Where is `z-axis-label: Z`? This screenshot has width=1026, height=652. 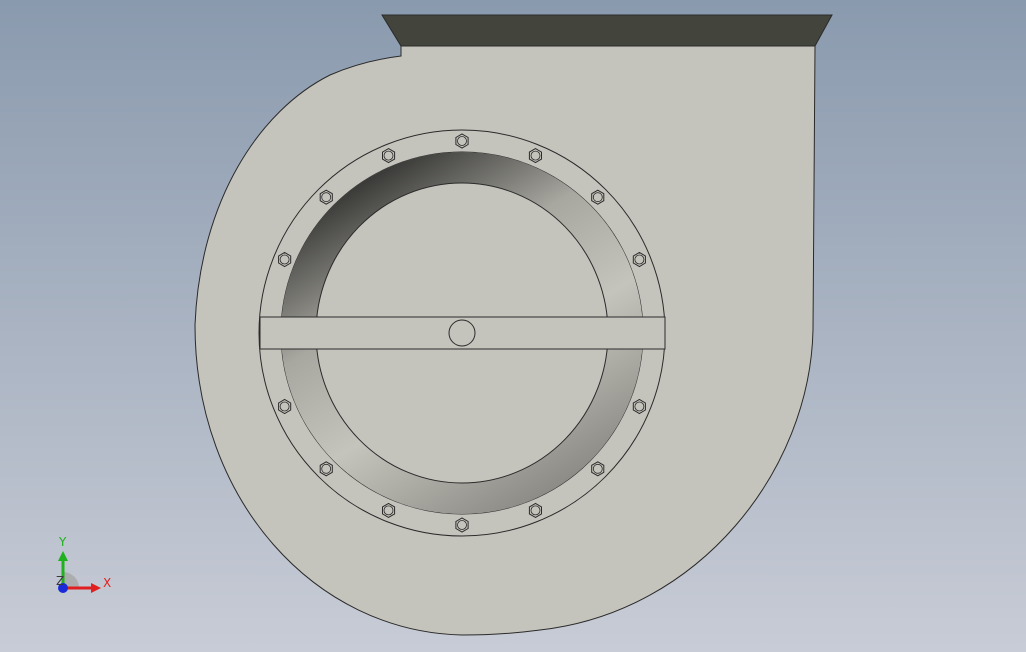
z-axis-label: Z is located at coordinates (60, 581).